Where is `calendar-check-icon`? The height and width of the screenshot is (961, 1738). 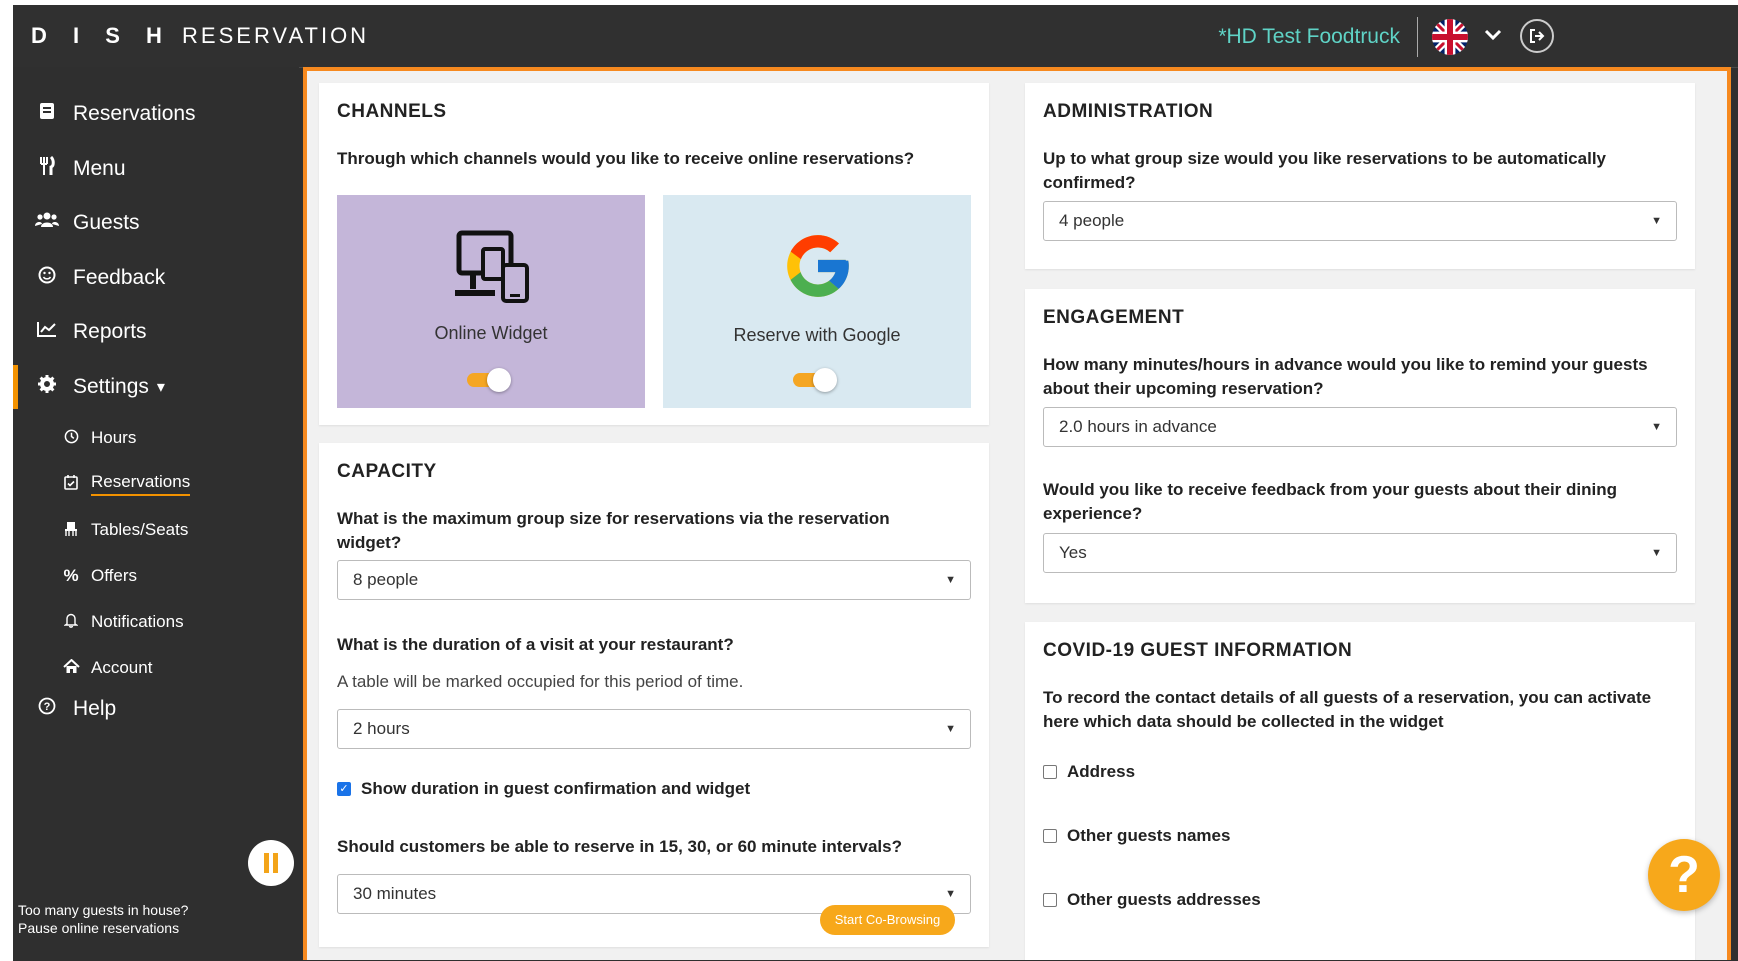 calendar-check-icon is located at coordinates (71, 484).